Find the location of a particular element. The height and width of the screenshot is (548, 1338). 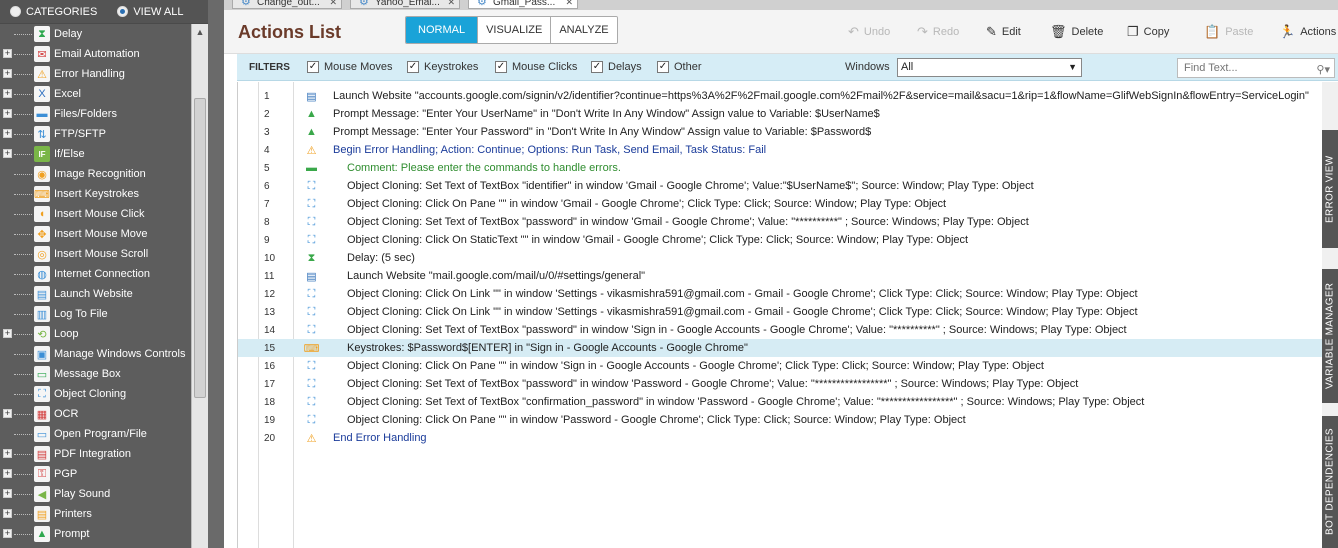

sidebar-item-internet-connection: ◍ Internet Connection is located at coordinates (104, 274).